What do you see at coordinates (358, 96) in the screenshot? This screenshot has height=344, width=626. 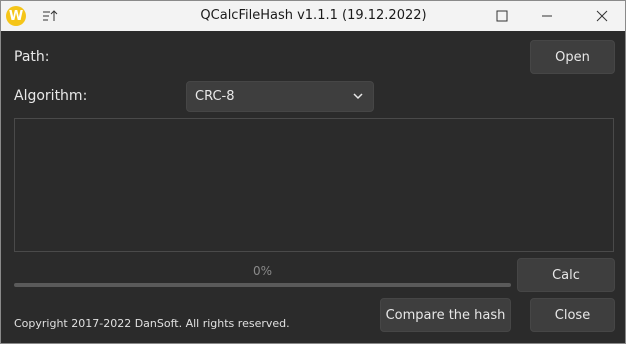 I see `chevron-down-icon` at bounding box center [358, 96].